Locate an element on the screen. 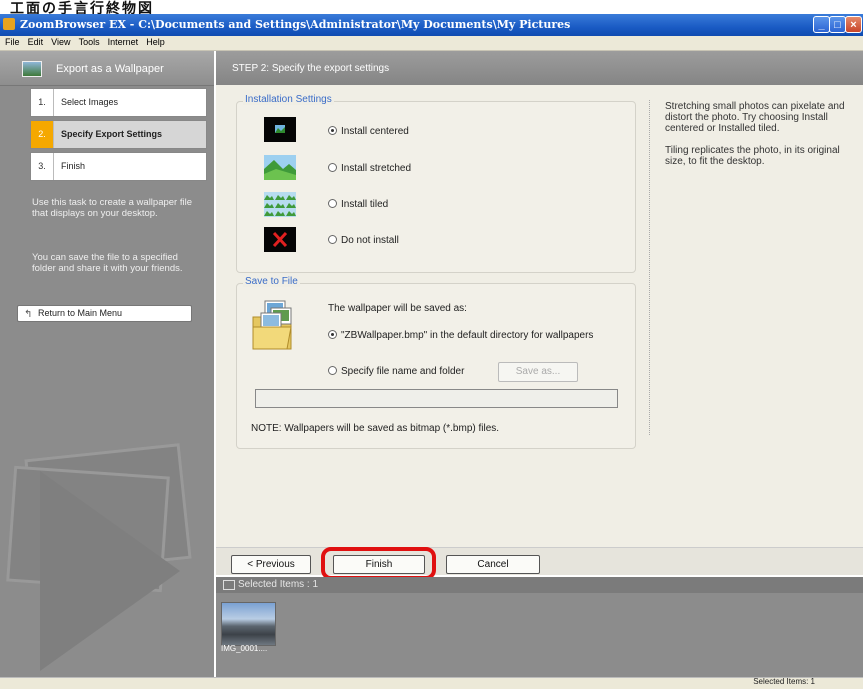  status-bar: Selected Items: 1 is located at coordinates (431, 683).